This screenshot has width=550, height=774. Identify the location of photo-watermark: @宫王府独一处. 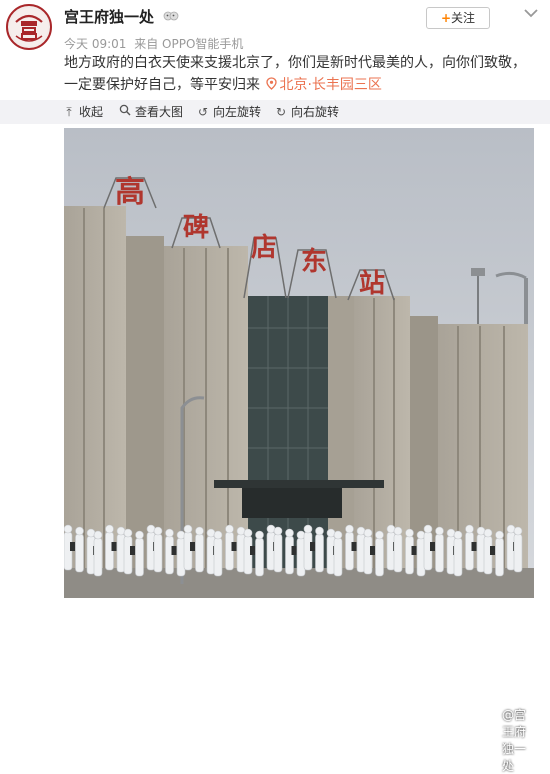
(514, 740).